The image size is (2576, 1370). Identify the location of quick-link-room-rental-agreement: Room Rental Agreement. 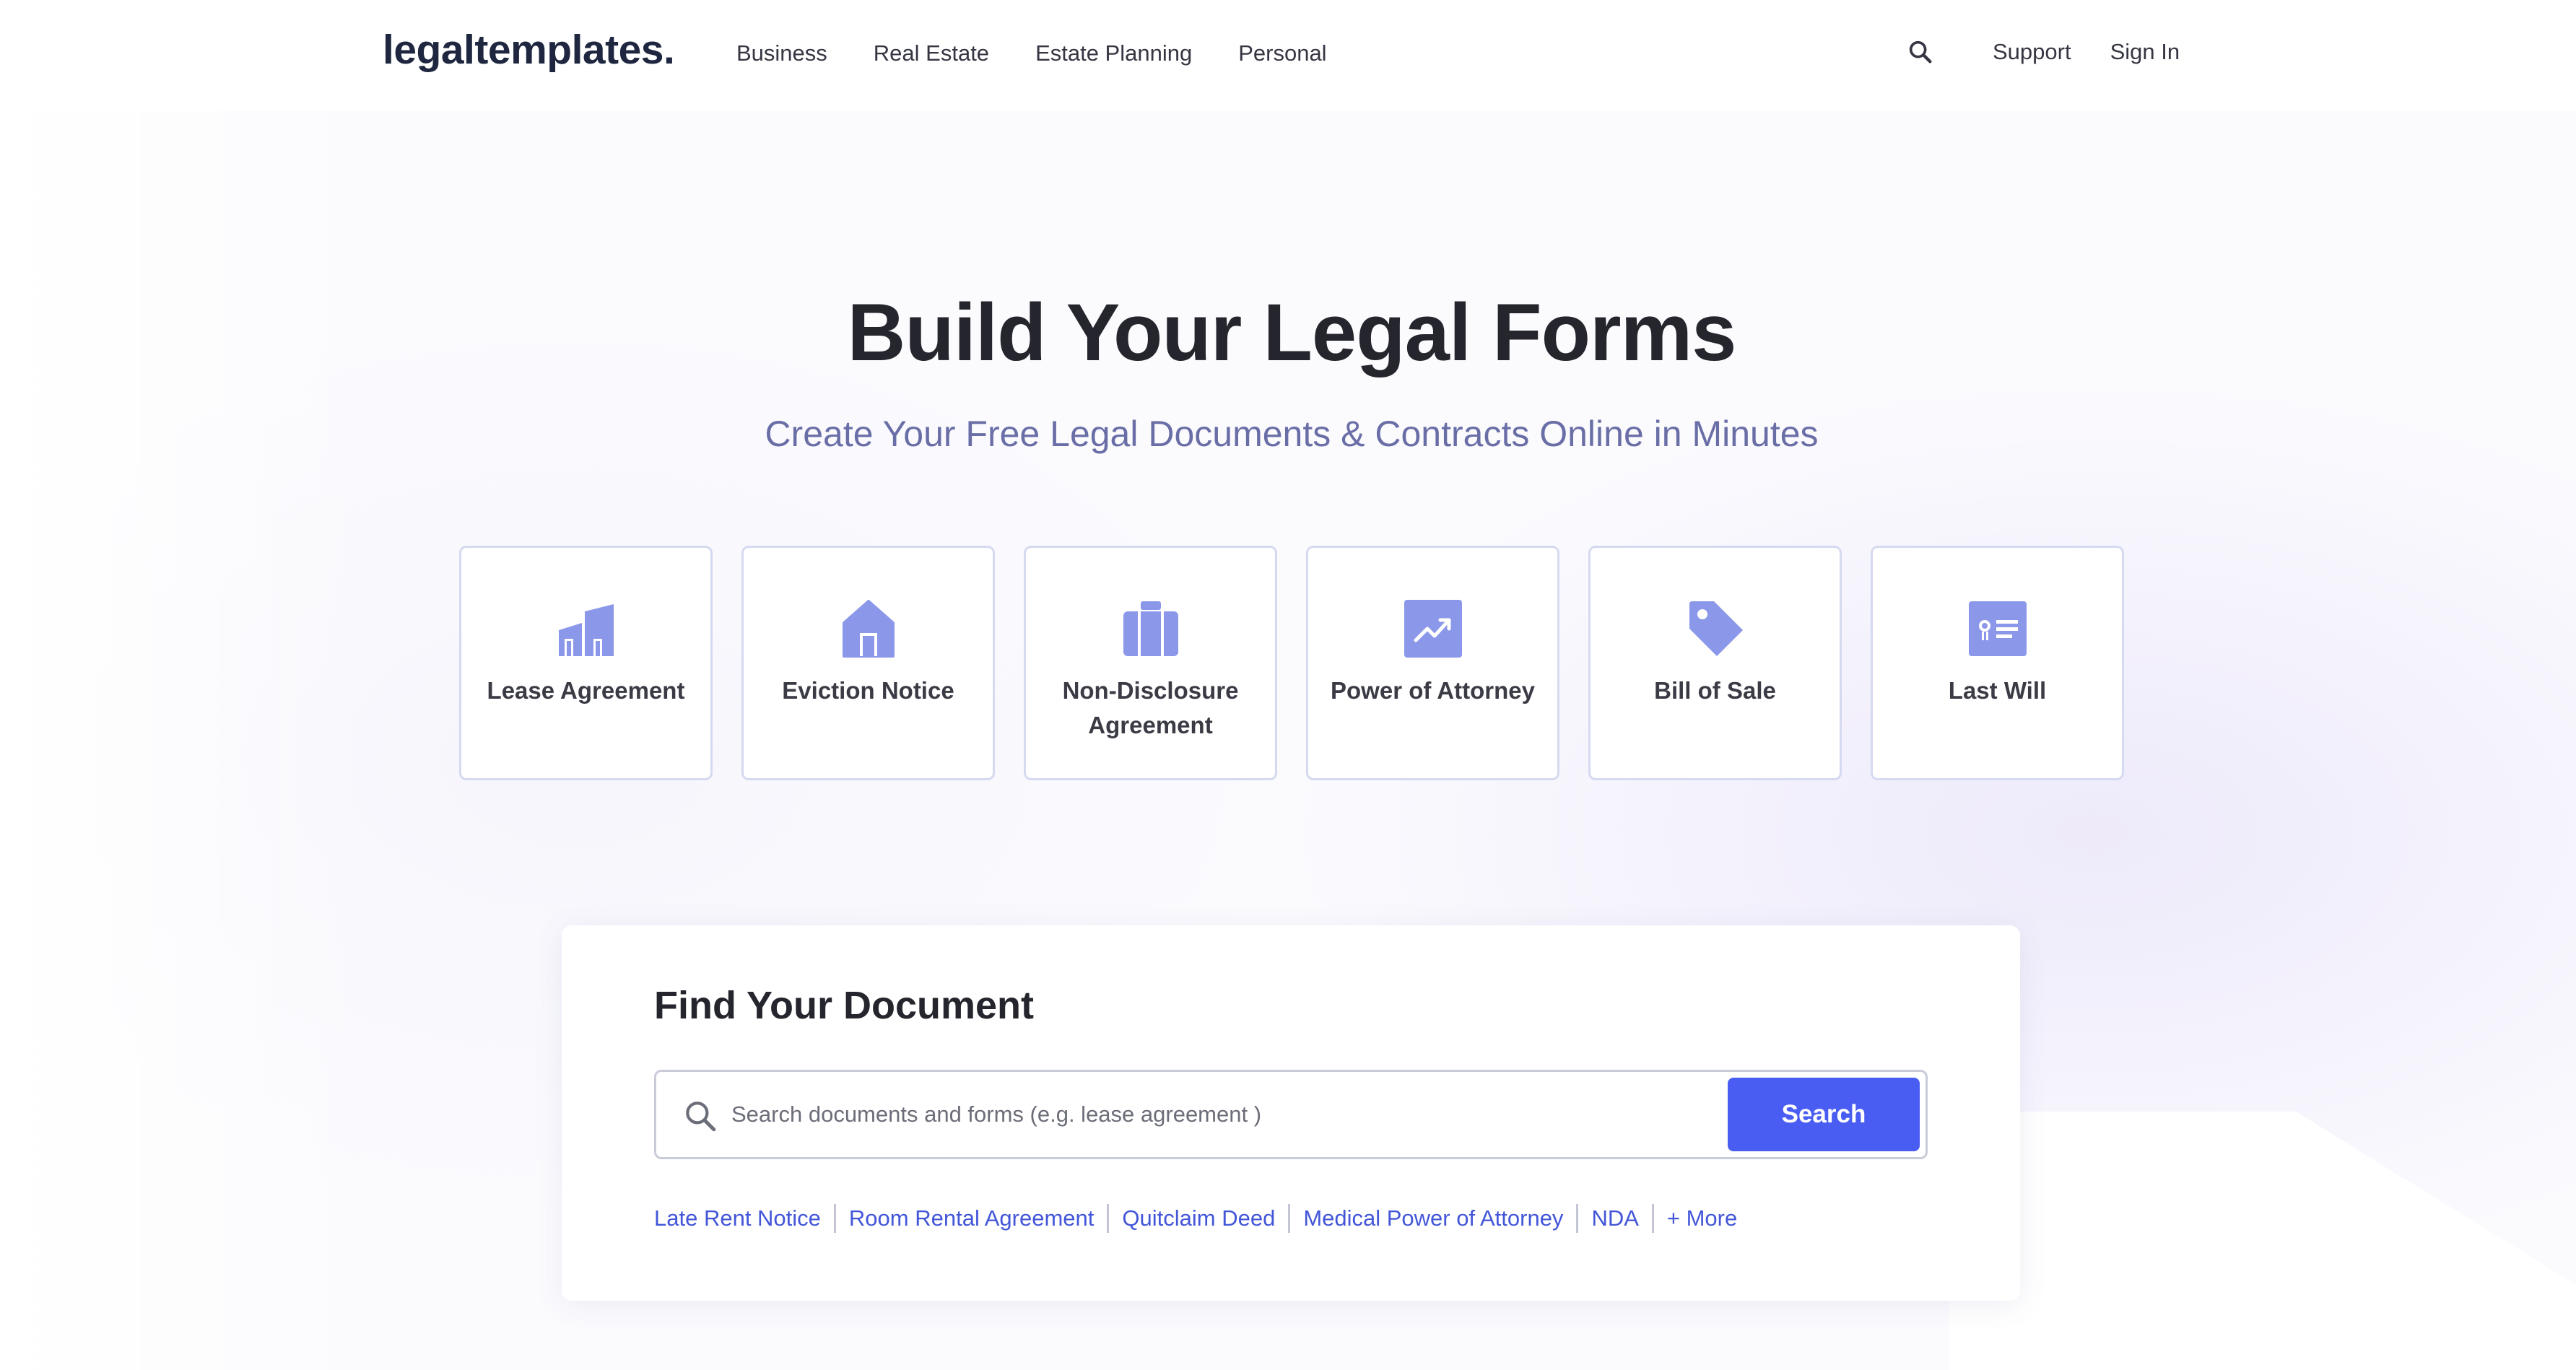
(972, 1218).